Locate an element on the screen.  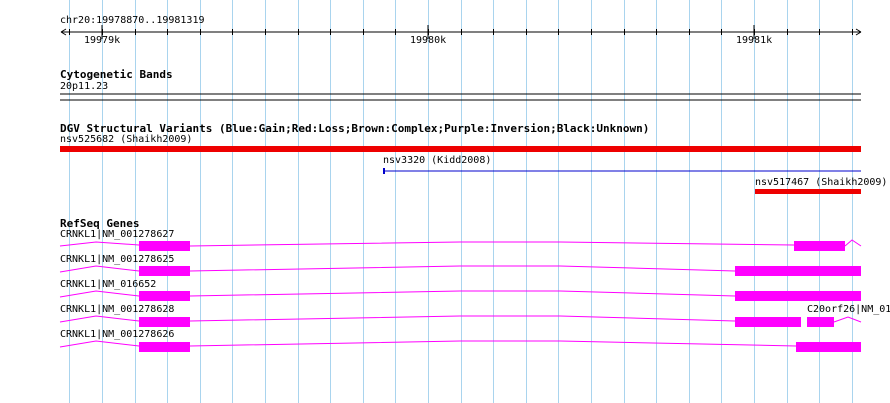
gene-label: C20orf26|NM_01 is located at coordinates (848, 310).